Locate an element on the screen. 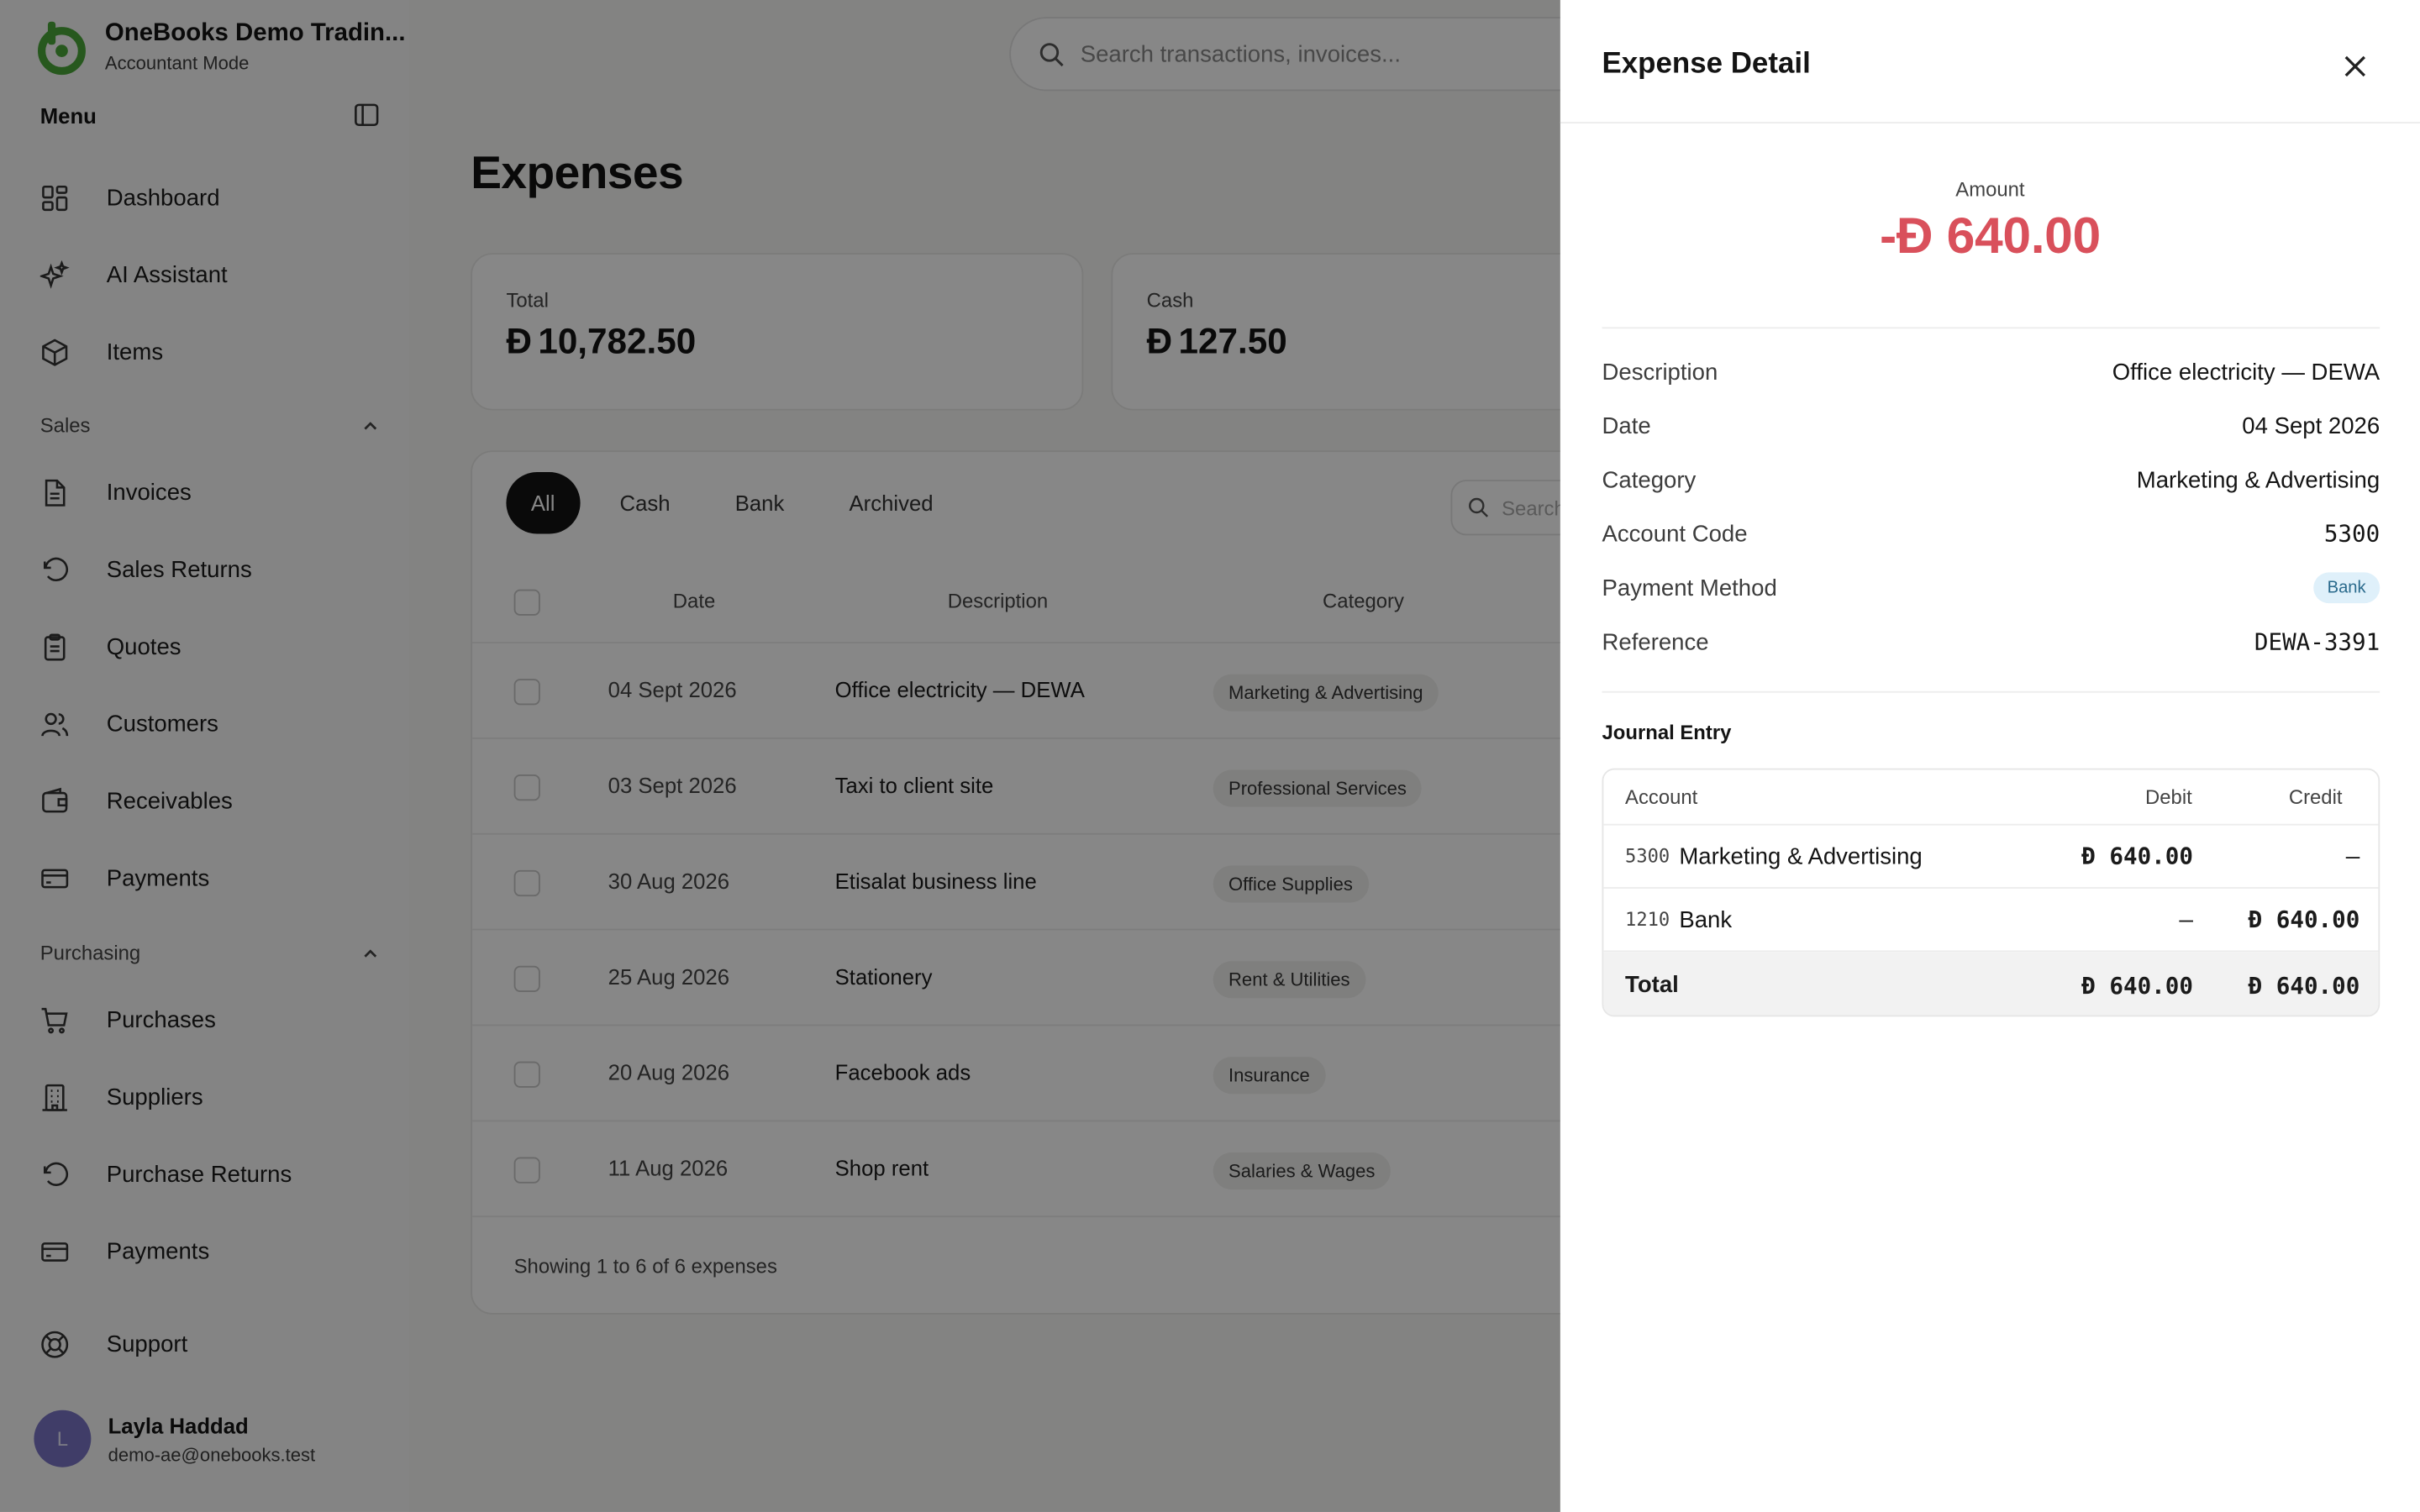  detail-label: Reference is located at coordinates (1655, 641).